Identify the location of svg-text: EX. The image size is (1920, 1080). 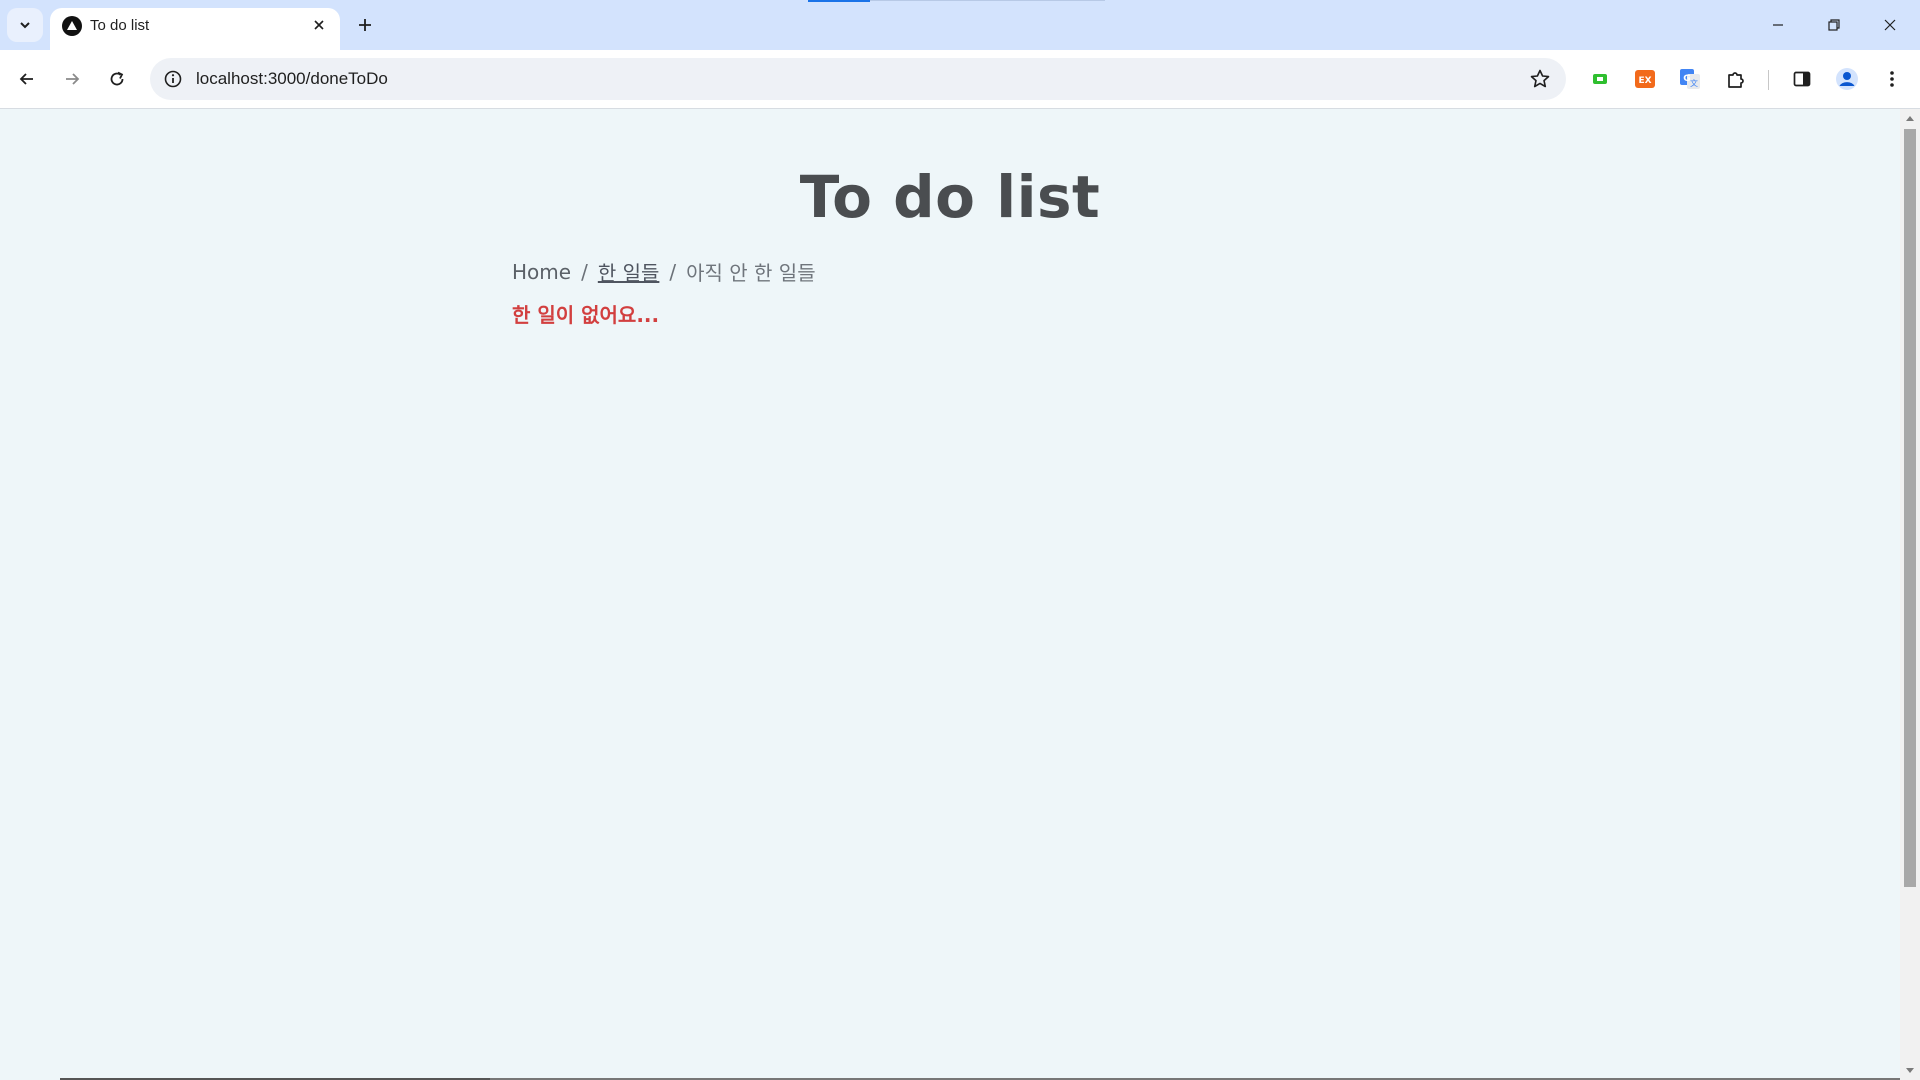
(1644, 81).